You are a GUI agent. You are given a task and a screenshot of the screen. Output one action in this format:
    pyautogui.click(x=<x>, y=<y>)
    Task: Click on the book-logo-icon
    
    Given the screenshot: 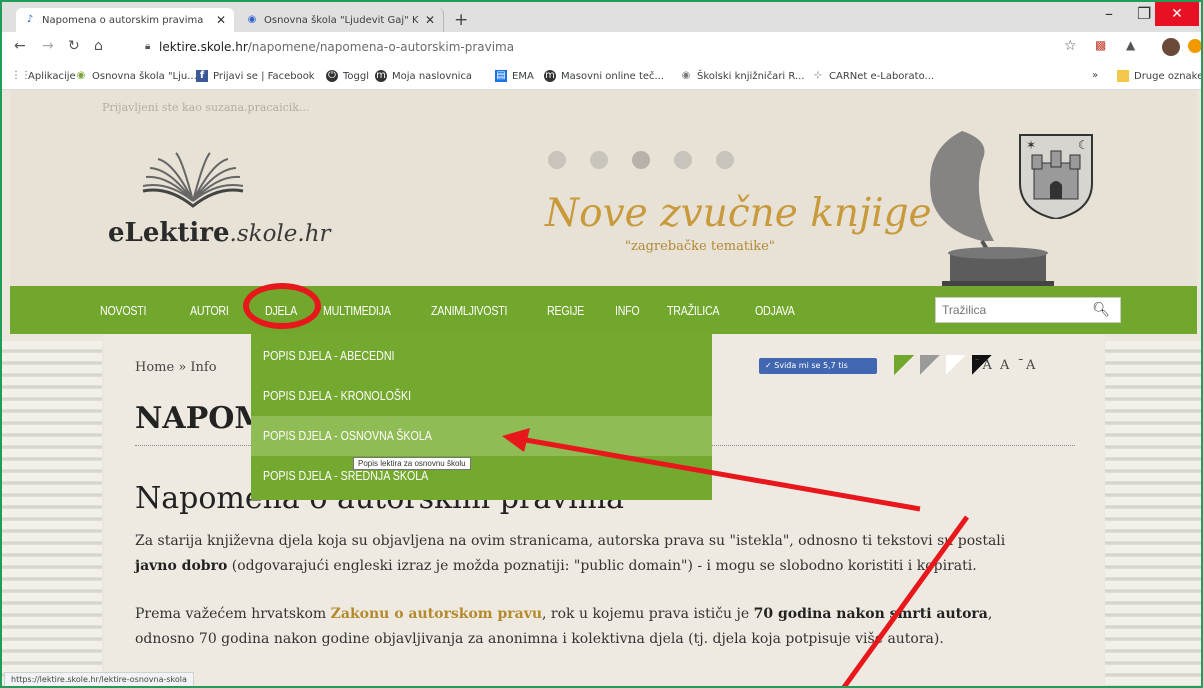 What is the action you would take?
    pyautogui.click(x=193, y=180)
    